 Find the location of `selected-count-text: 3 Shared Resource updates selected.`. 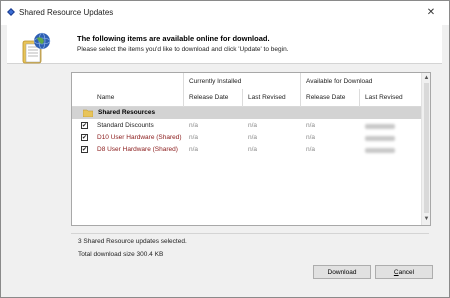

selected-count-text: 3 Shared Resource updates selected. is located at coordinates (132, 241).